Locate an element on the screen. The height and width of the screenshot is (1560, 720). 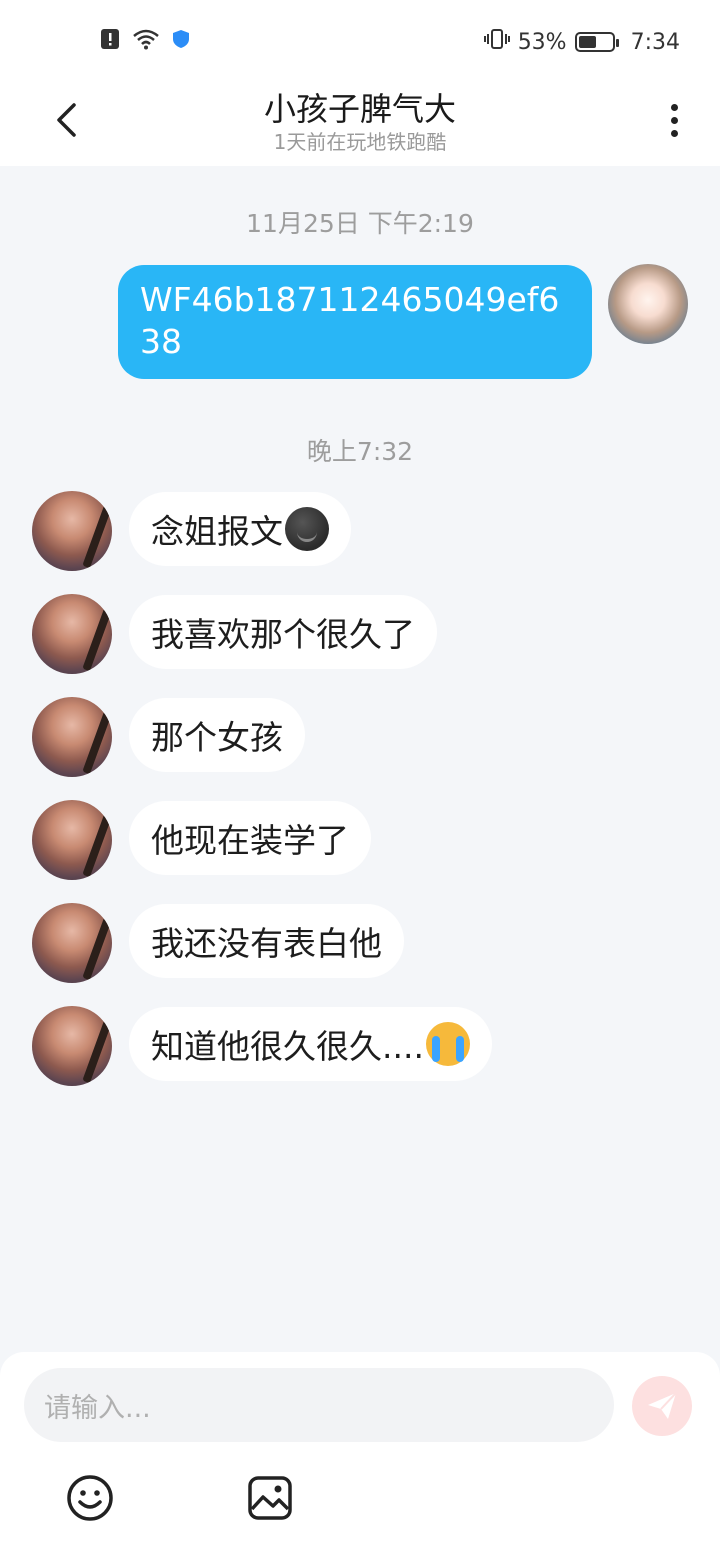
shield-icon is located at coordinates (181, 41).